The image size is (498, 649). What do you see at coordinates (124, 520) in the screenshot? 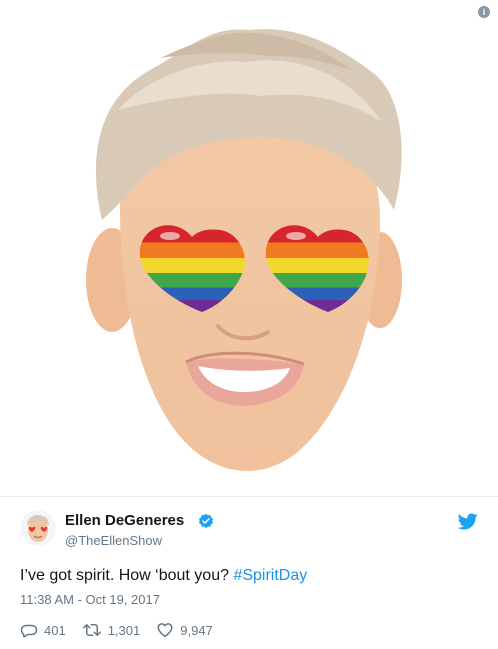
I see `author-name: Ellen DeGeneres` at bounding box center [124, 520].